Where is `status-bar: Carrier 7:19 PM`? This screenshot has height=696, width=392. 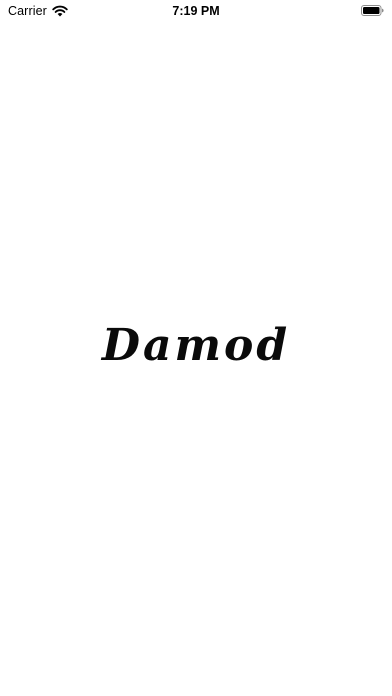
status-bar: Carrier 7:19 PM is located at coordinates (196, 11).